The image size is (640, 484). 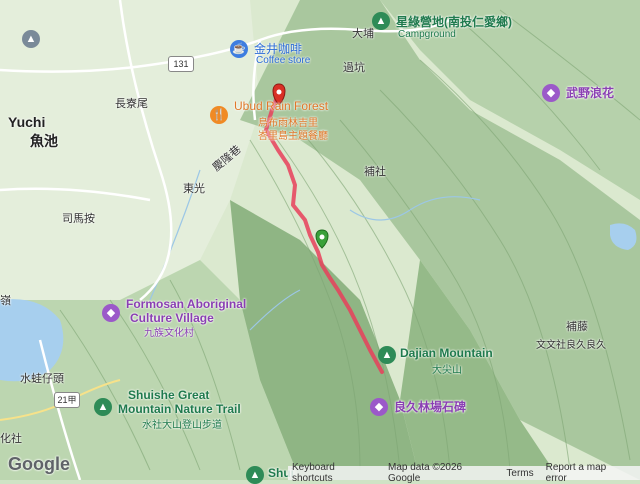 What do you see at coordinates (454, 21) in the screenshot?
I see `label-camp-name: 星綠營地(南投仁愛鄉)` at bounding box center [454, 21].